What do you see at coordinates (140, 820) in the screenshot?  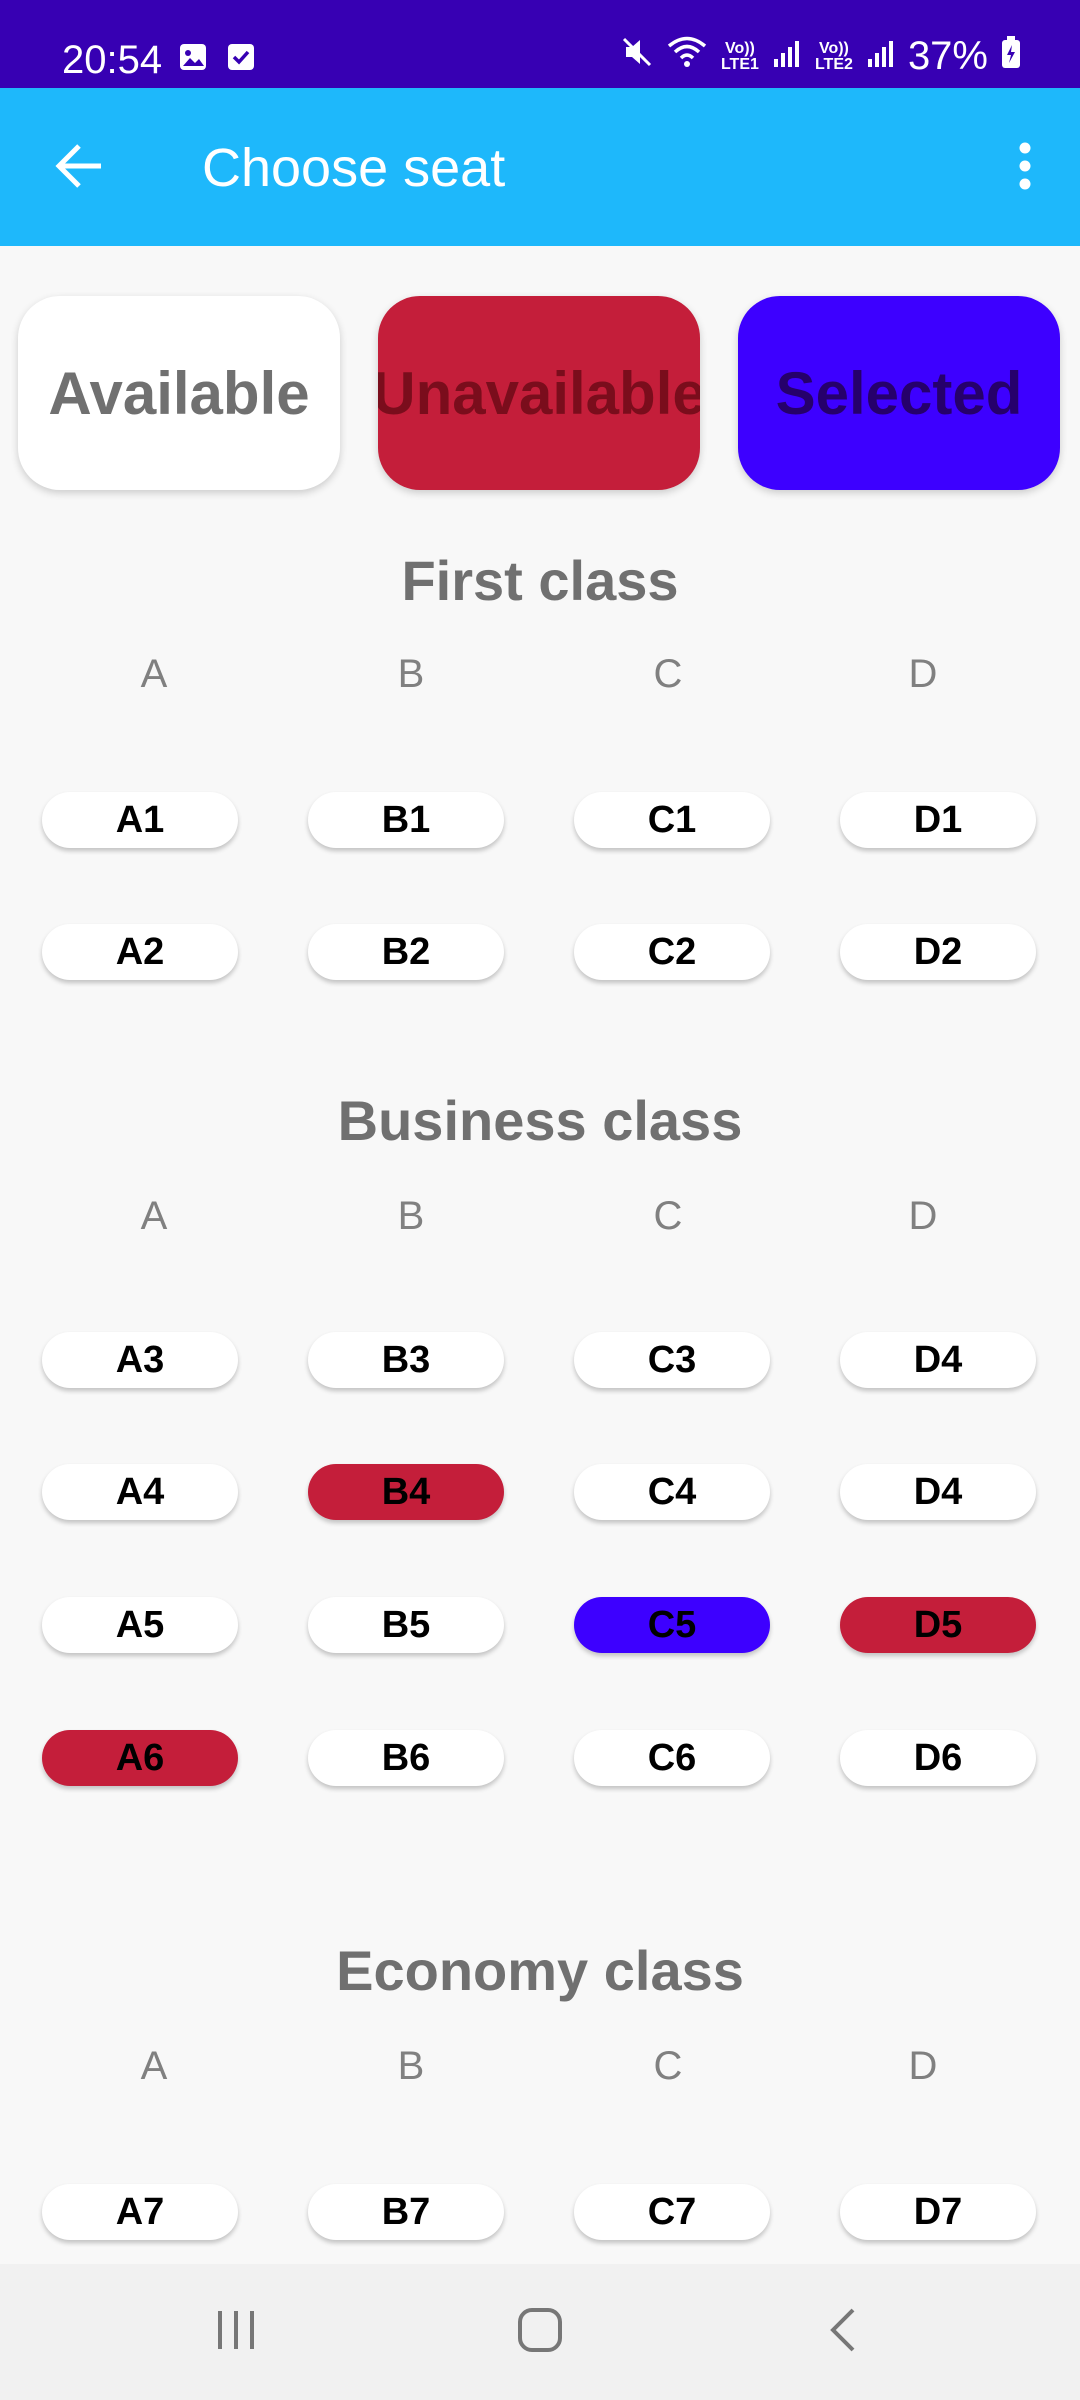 I see `seat-button-a1: A1` at bounding box center [140, 820].